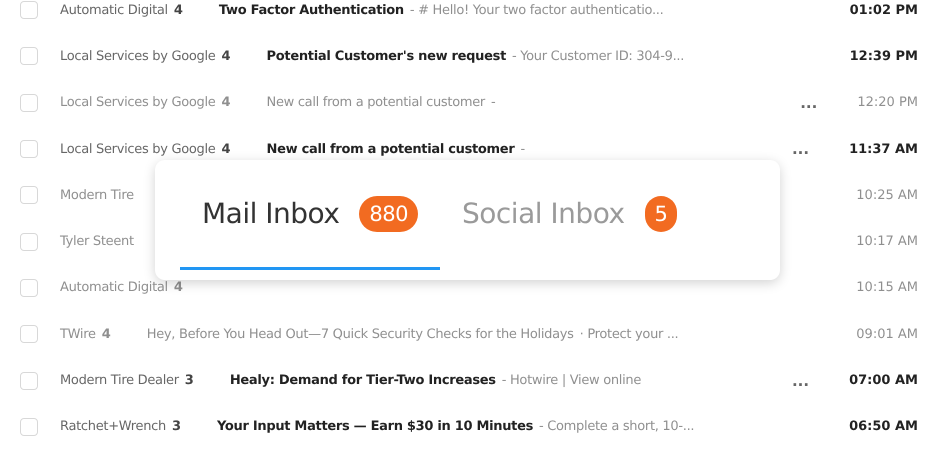 Image resolution: width=936 pixels, height=471 pixels. Describe the element at coordinates (113, 426) in the screenshot. I see `sender: Ratchet+Wrench` at that location.